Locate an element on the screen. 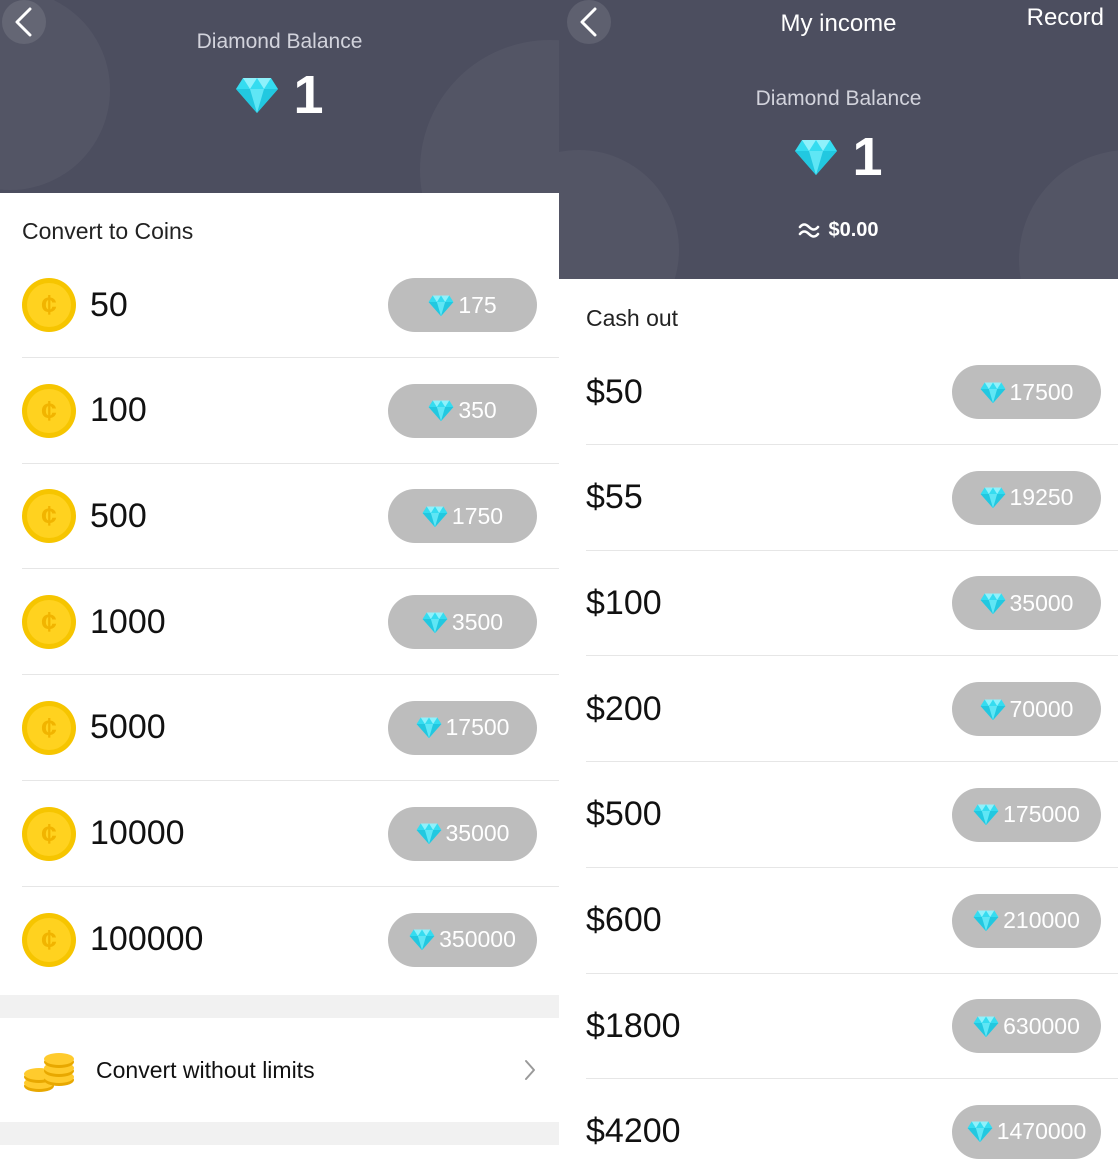  cash-out-price-button: 1470000 is located at coordinates (1026, 1131).